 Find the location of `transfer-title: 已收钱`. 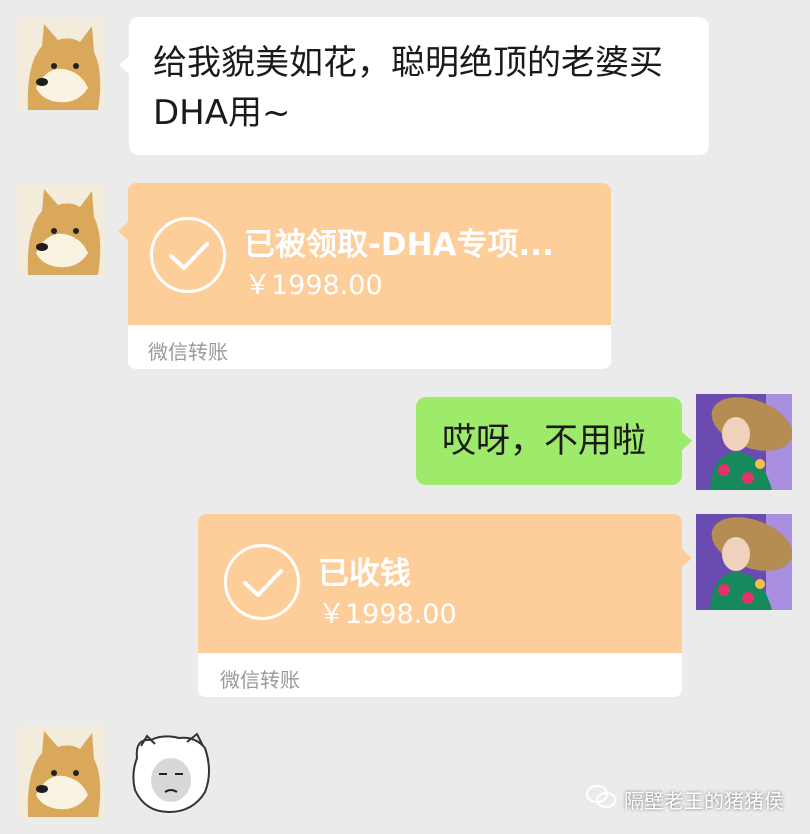

transfer-title: 已收钱 is located at coordinates (364, 574).